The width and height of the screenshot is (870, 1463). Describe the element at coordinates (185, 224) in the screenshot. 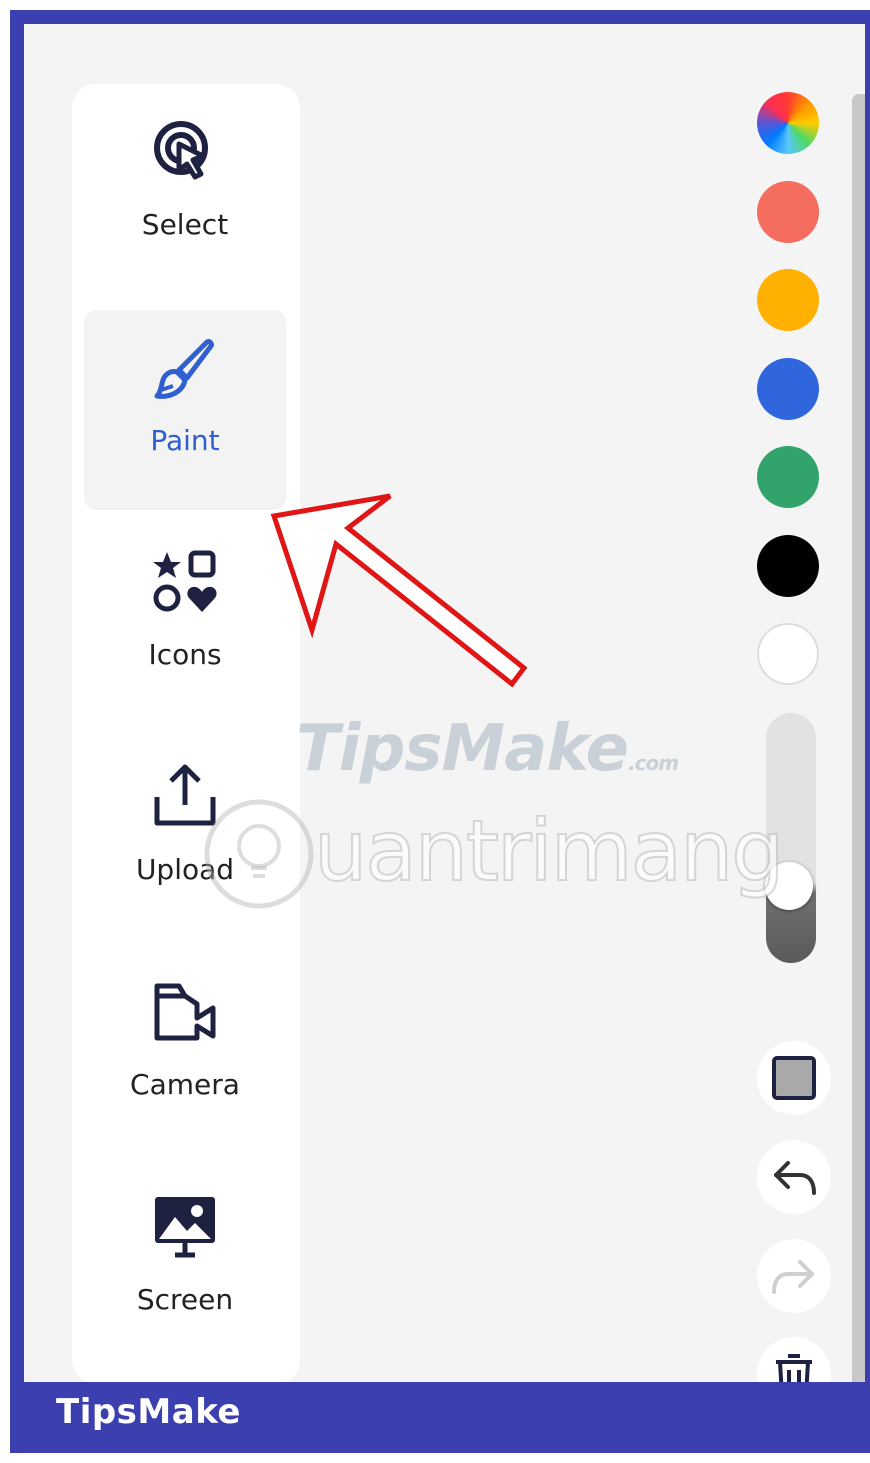

I see `tool-select-label: Select` at that location.